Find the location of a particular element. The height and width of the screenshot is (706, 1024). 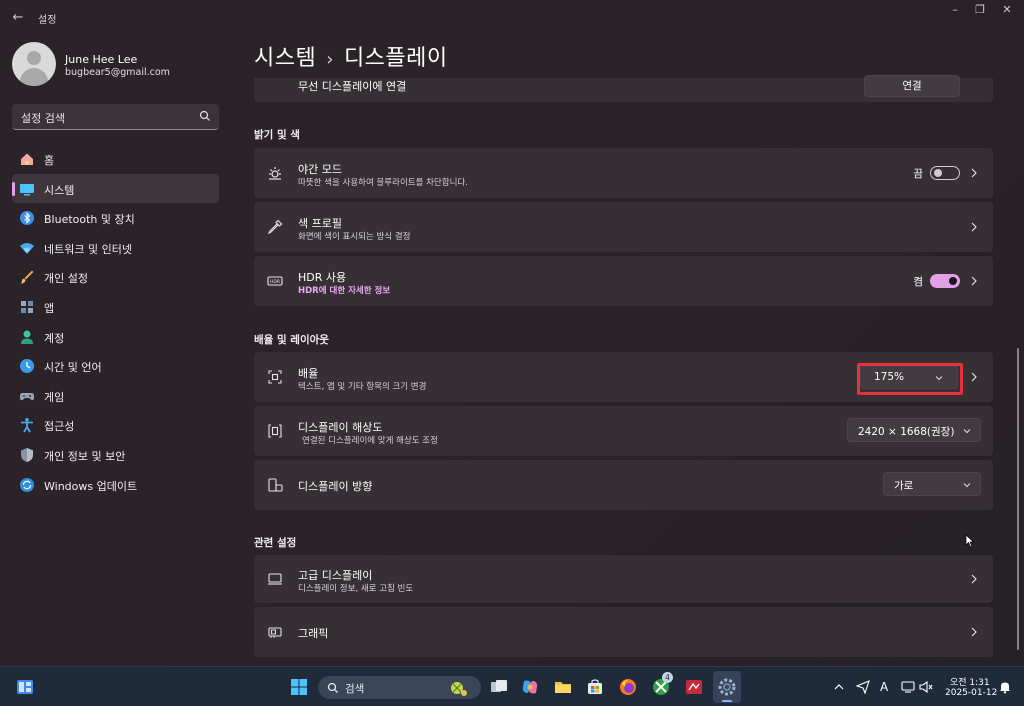

time-language-icon is located at coordinates (27, 366).